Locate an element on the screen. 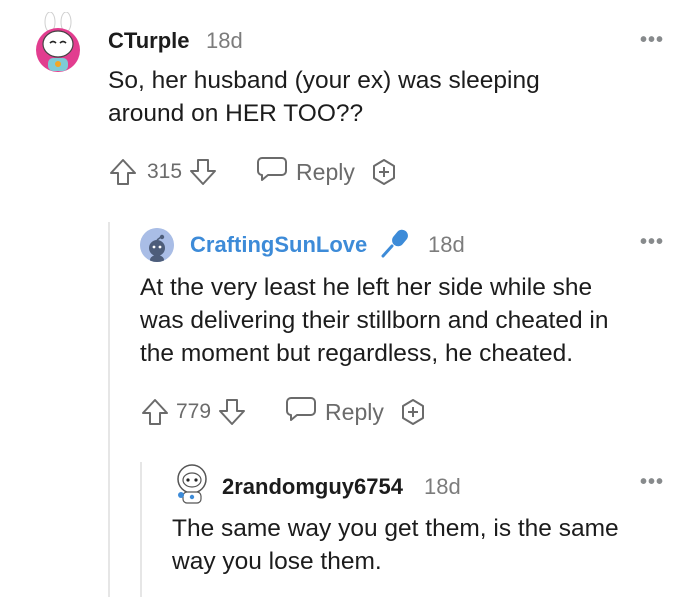  comment-body-line: way you lose them. is located at coordinates (277, 561).